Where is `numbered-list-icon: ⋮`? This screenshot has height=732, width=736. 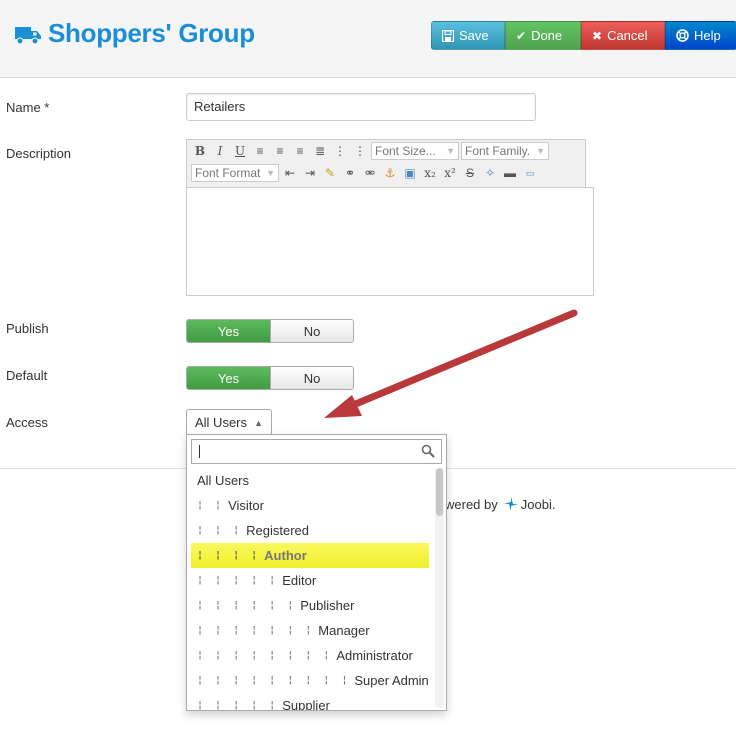
numbered-list-icon: ⋮ is located at coordinates (340, 151).